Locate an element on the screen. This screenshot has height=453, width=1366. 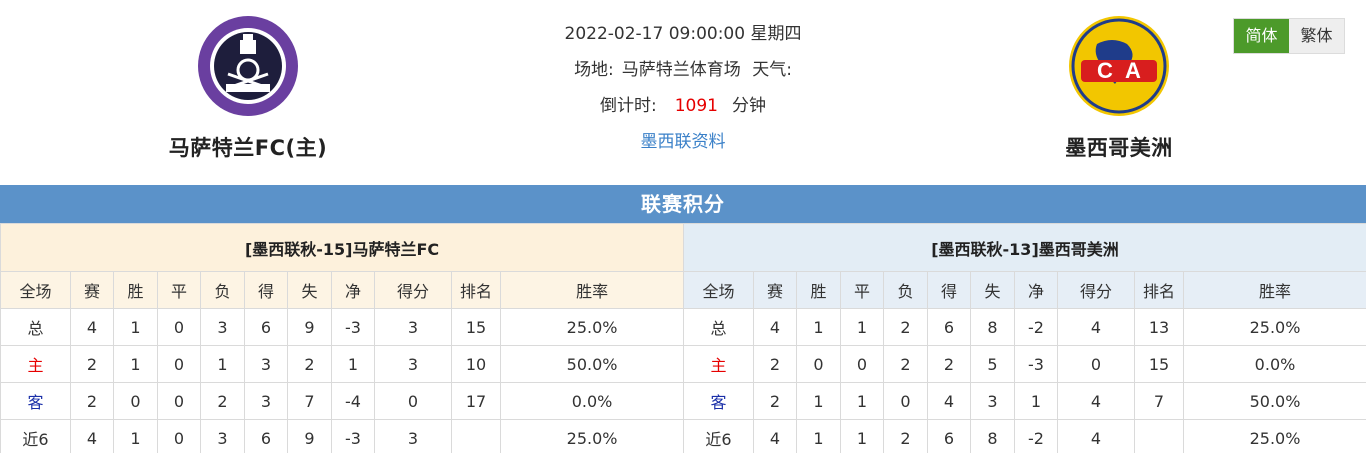
home-table-cell: 7 is located at coordinates (309, 401).